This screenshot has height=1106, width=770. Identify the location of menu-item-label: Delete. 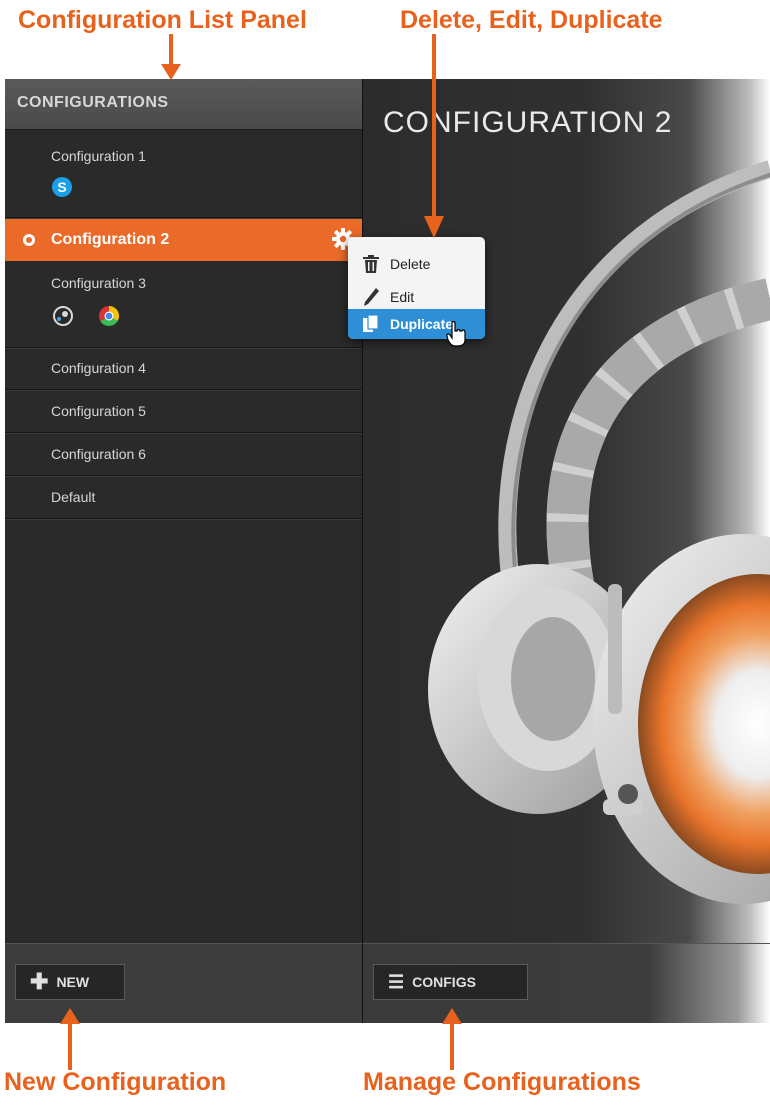
(410, 264).